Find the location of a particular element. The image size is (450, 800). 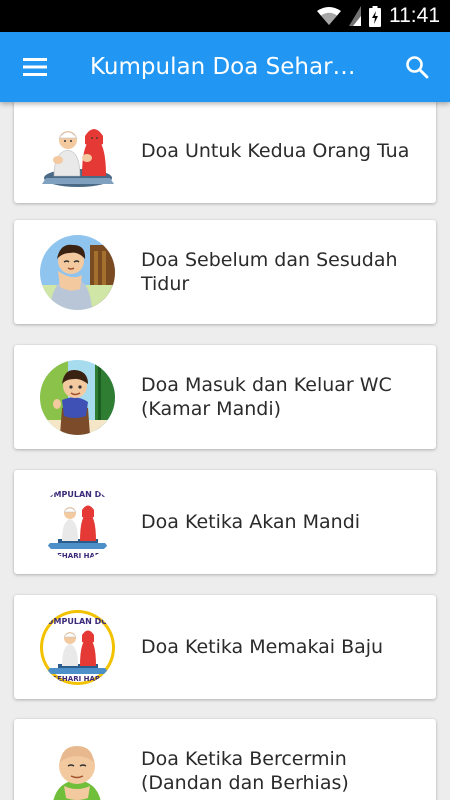

boy-door-icon is located at coordinates (77, 397).